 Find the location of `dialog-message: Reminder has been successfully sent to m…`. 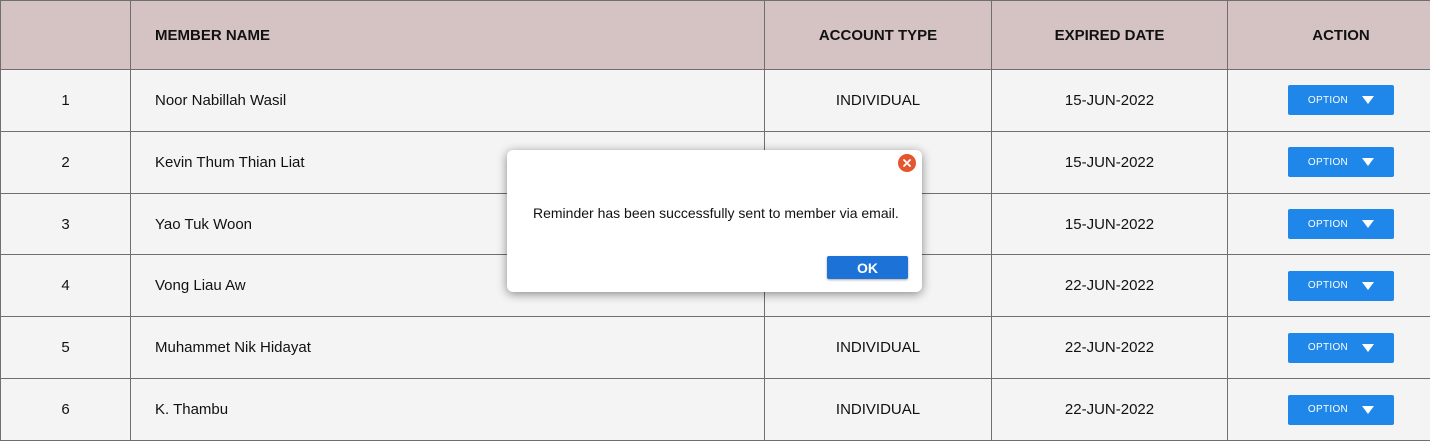

dialog-message: Reminder has been successfully sent to m… is located at coordinates (716, 213).